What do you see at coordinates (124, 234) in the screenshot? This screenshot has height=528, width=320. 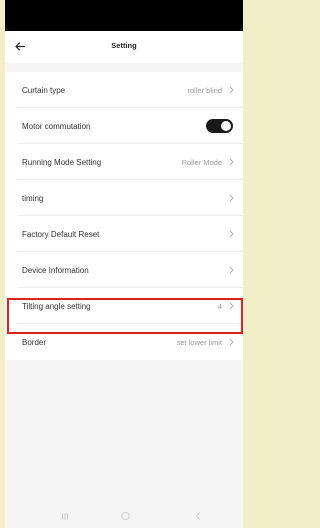 I see `setting-factory-reset: Factory Default Reset` at bounding box center [124, 234].